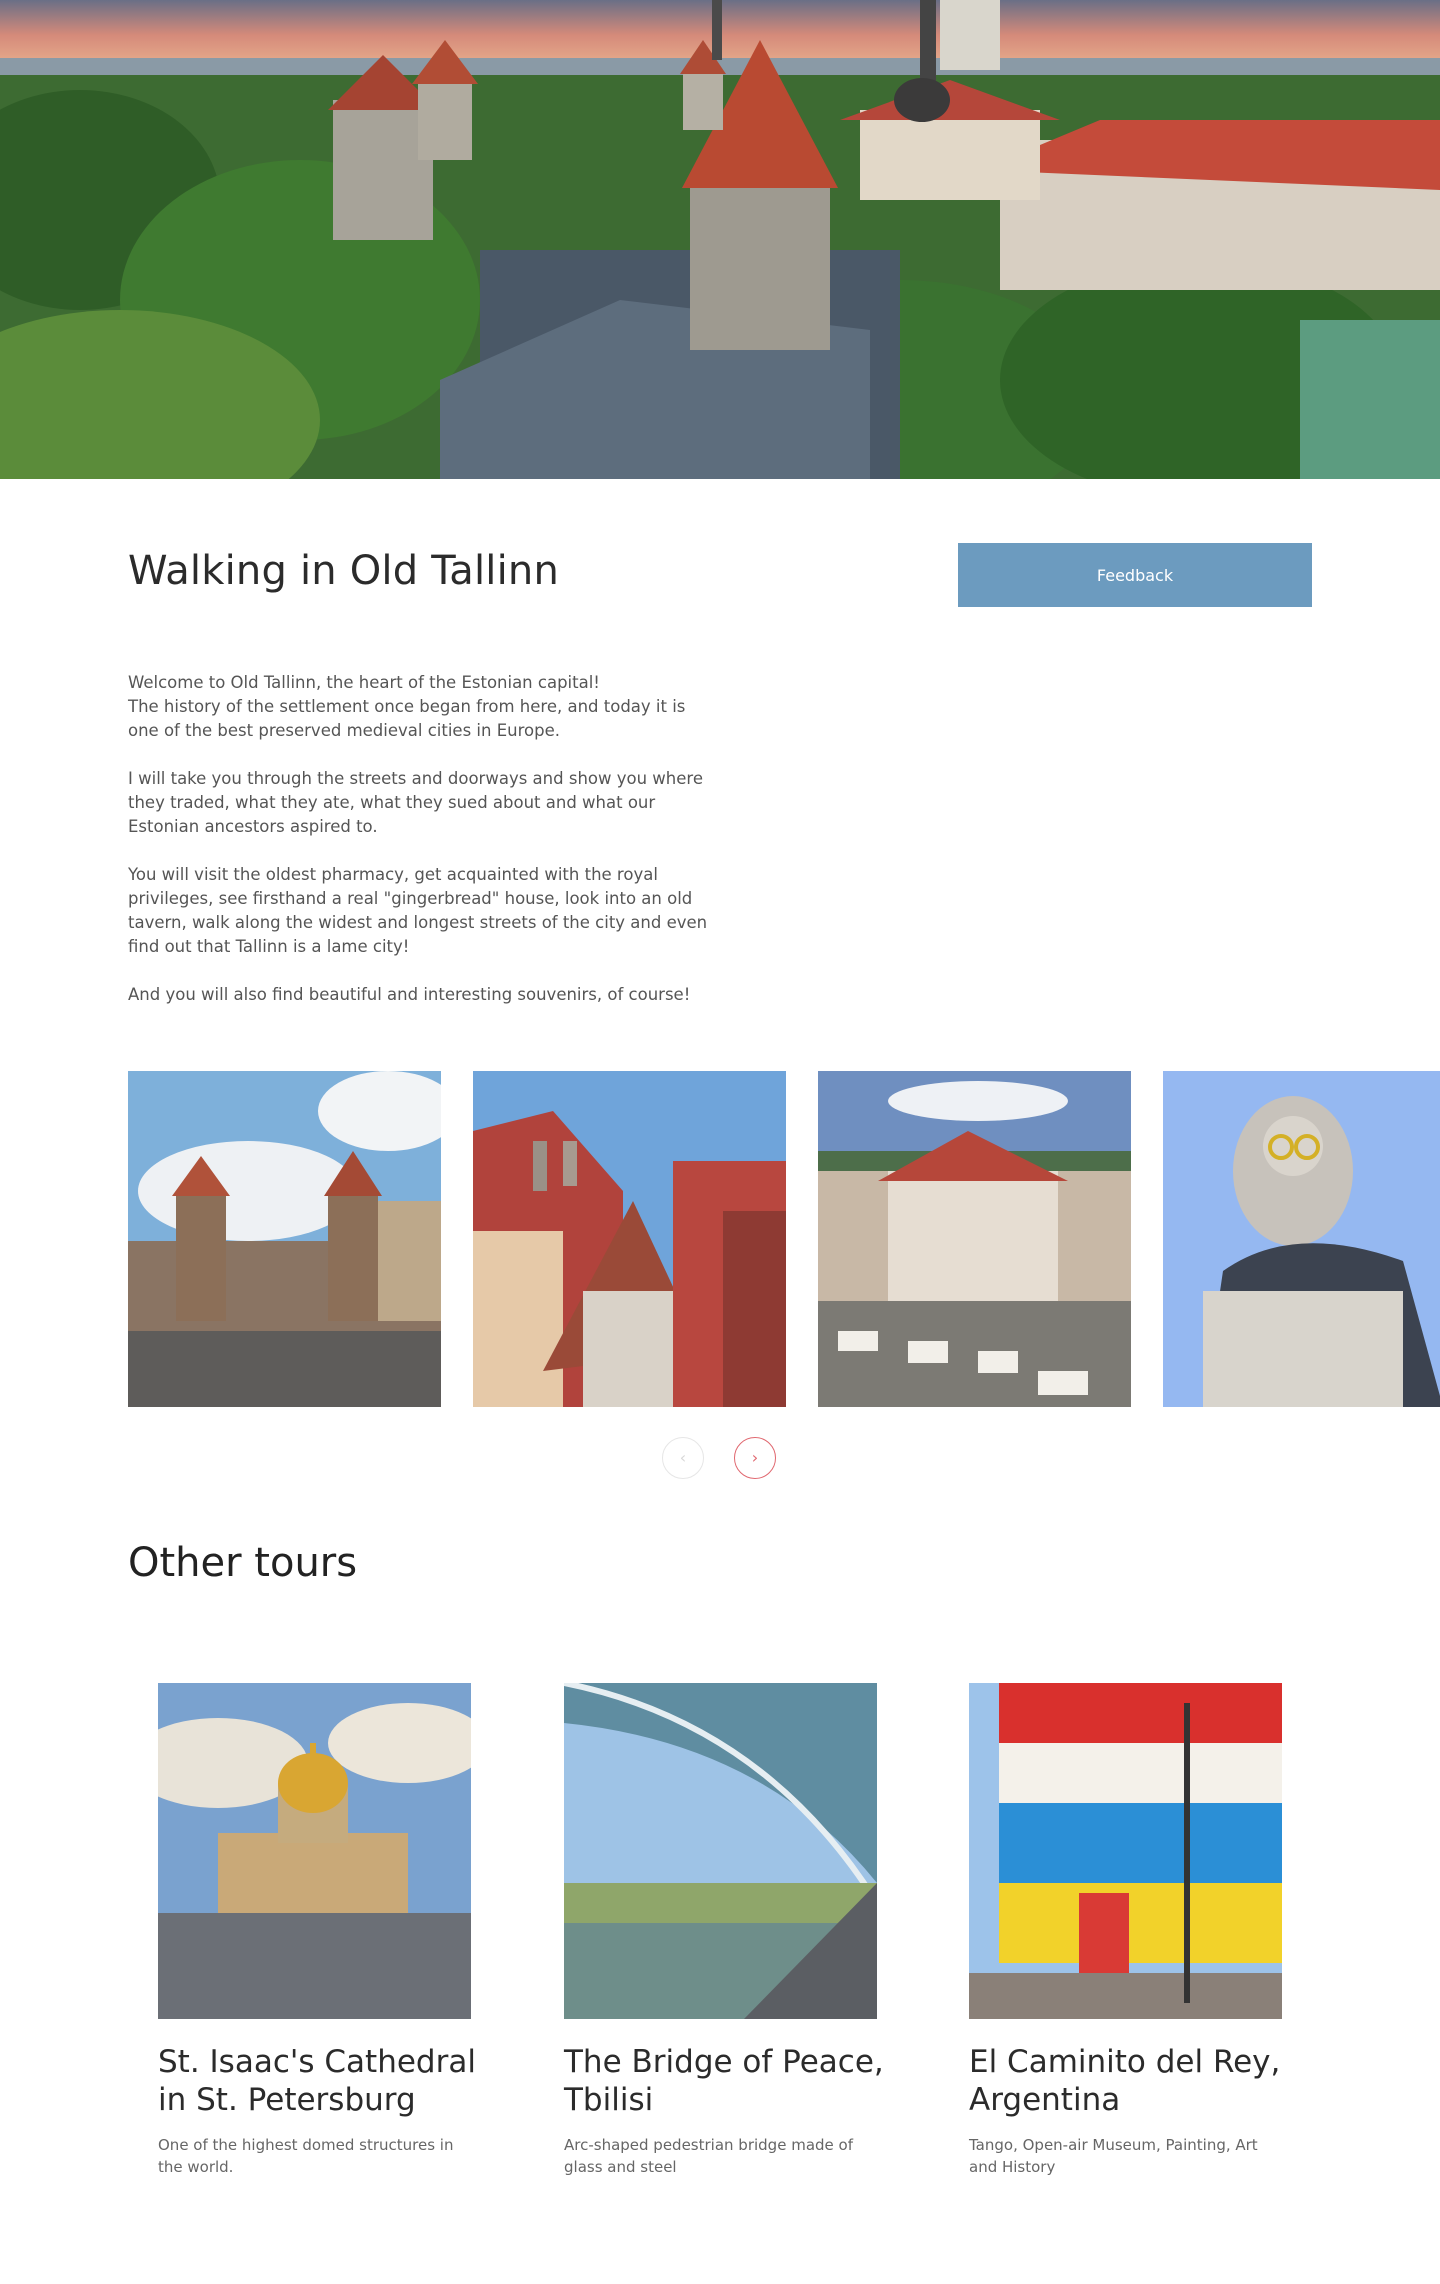  Describe the element at coordinates (729, 2081) in the screenshot. I see `tour-title: The Bridge of Peace, Tbilisi` at that location.